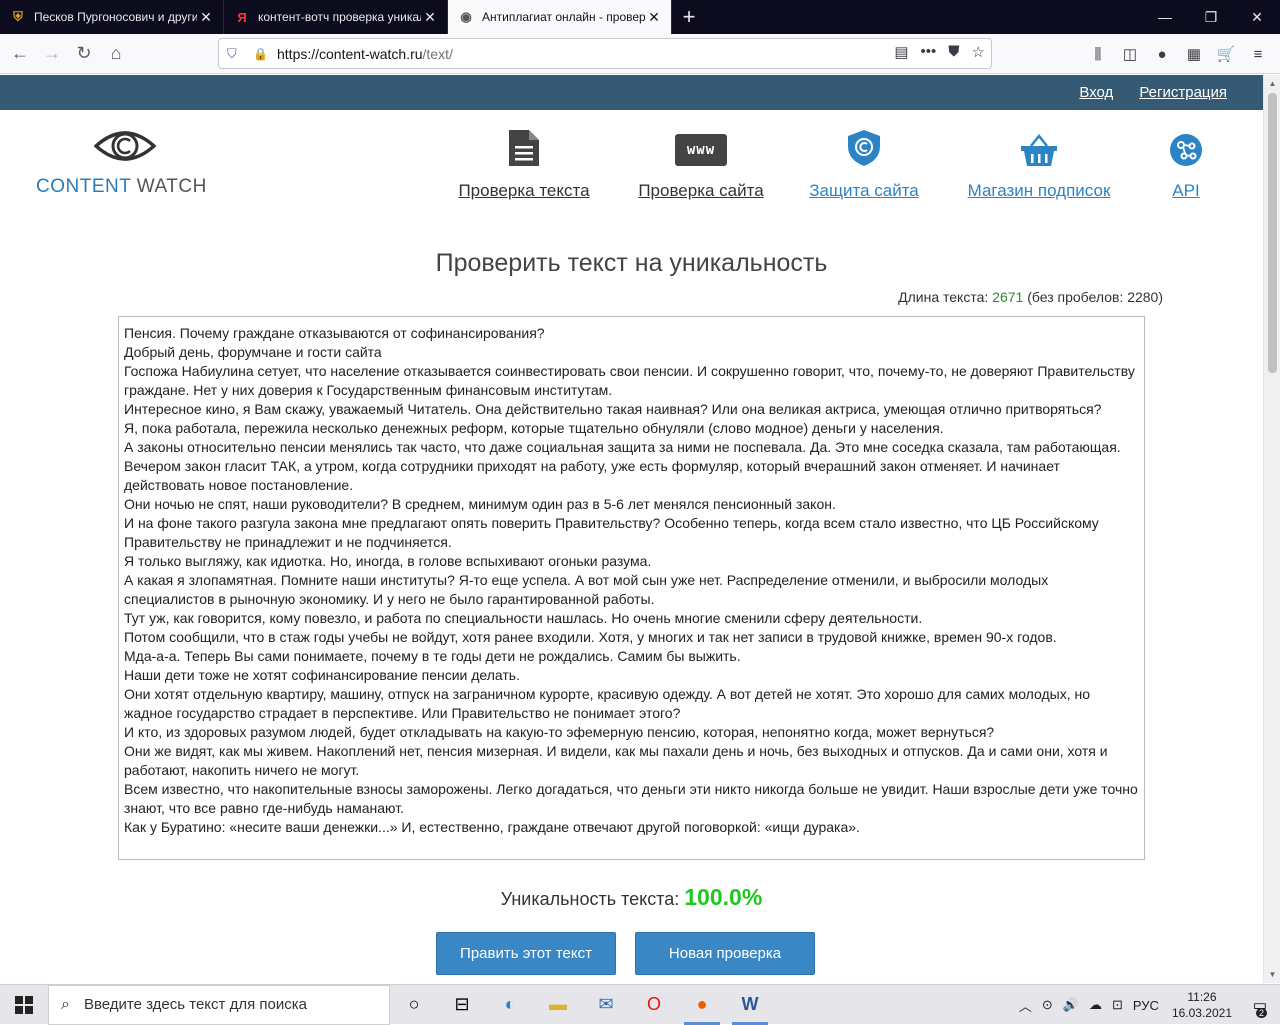 The image size is (1280, 1025). I want to click on nav-api: API, so click(1186, 165).